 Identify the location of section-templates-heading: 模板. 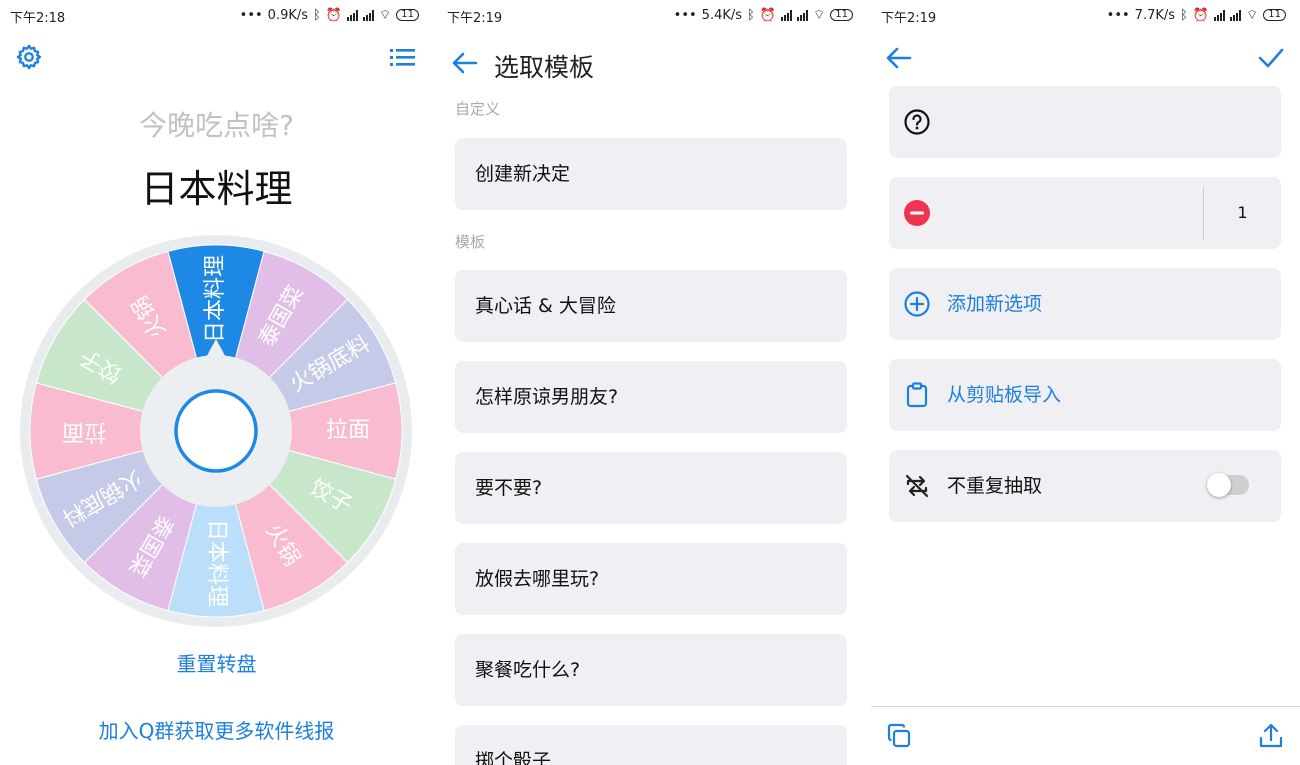
(470, 242).